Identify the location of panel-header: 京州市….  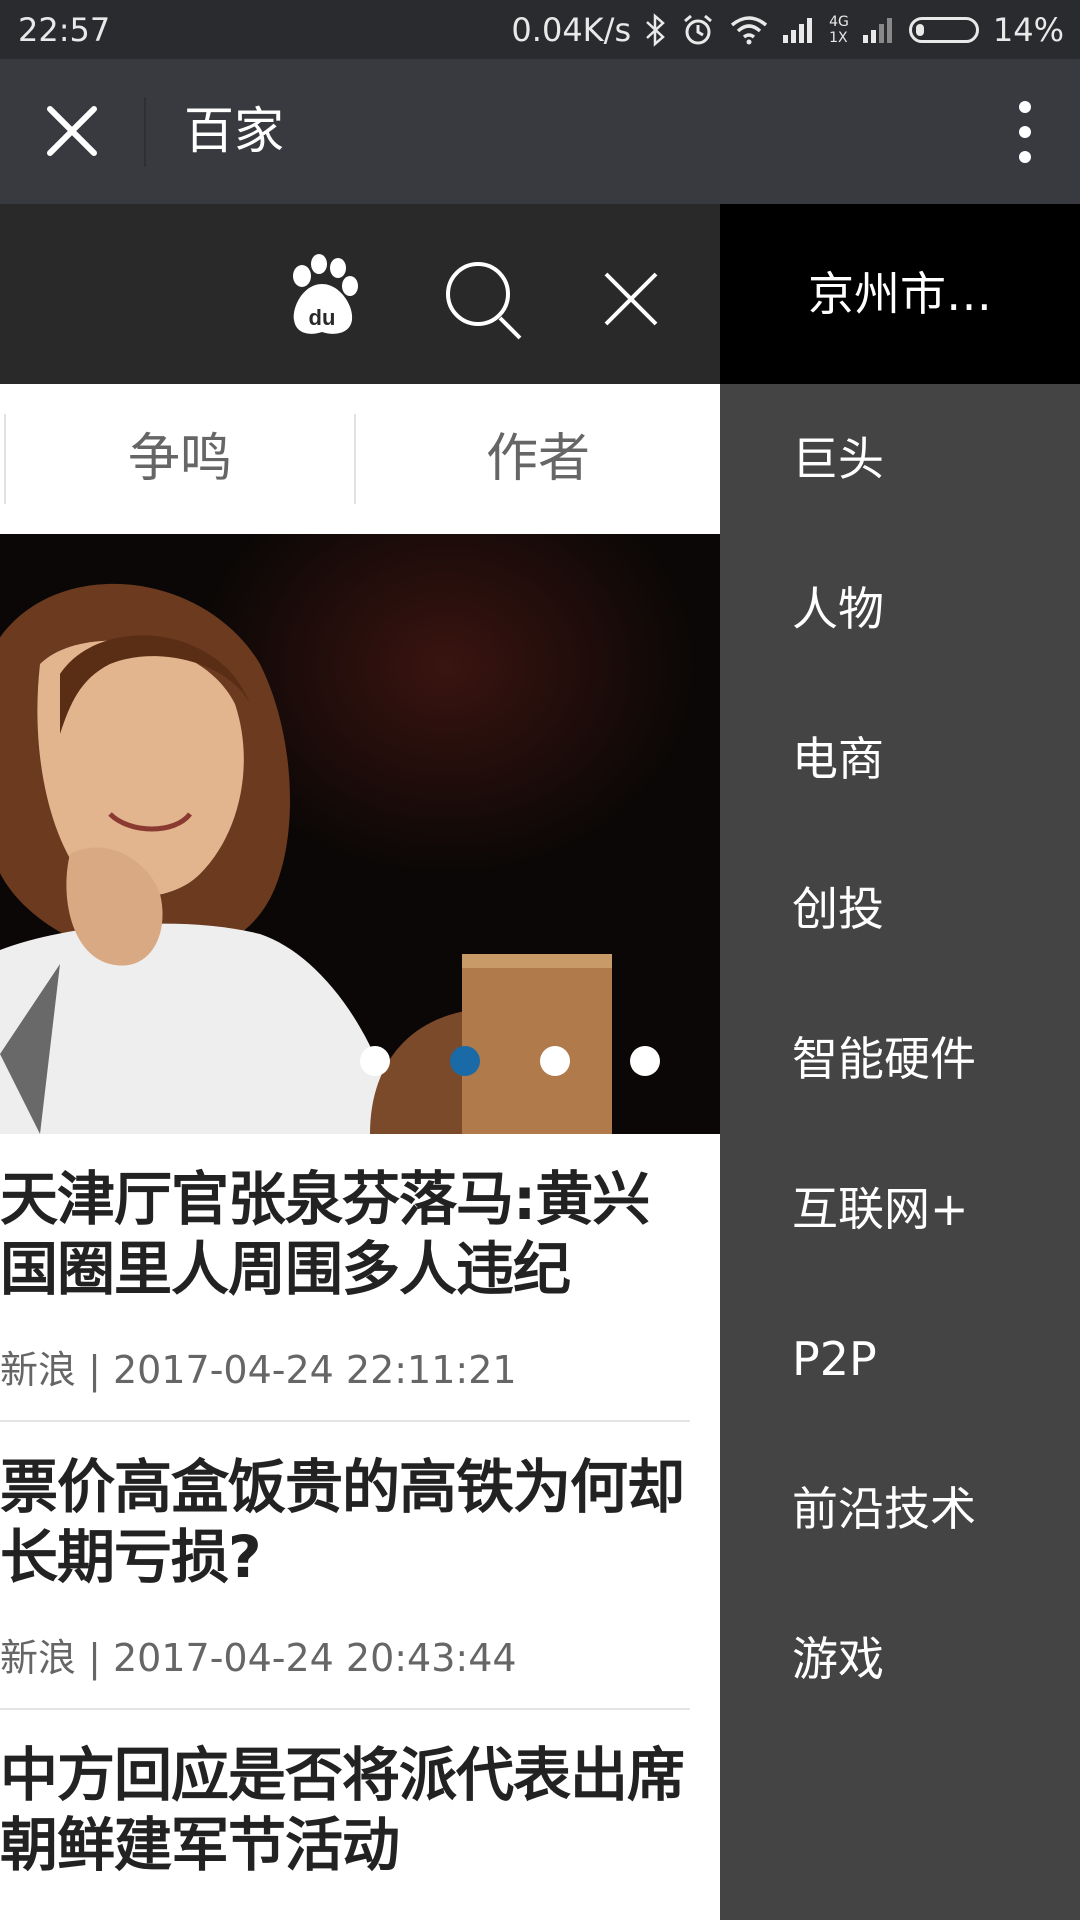
(900, 294).